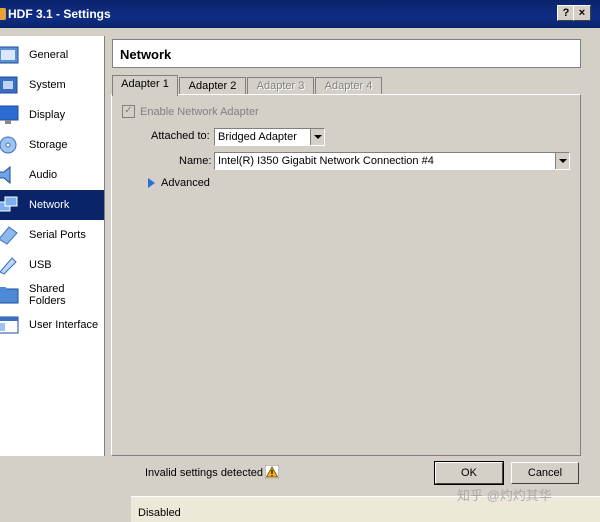 This screenshot has width=600, height=522. Describe the element at coordinates (40, 265) in the screenshot. I see `sidebar-item-label: USB` at that location.